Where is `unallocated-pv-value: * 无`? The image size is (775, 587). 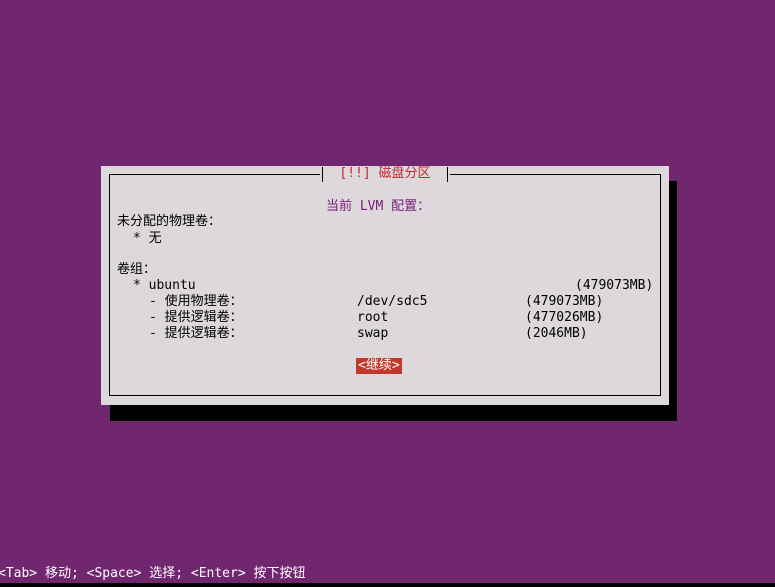 unallocated-pv-value: * 无 is located at coordinates (147, 238).